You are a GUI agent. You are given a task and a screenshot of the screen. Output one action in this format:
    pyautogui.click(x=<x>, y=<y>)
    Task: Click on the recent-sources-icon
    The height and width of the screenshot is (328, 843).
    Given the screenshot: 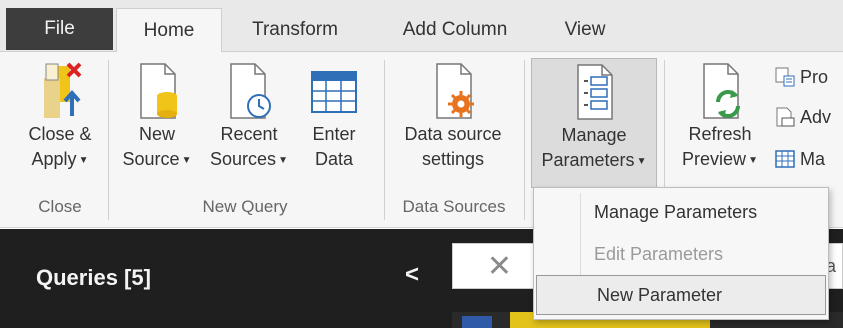 What is the action you would take?
    pyautogui.click(x=249, y=91)
    